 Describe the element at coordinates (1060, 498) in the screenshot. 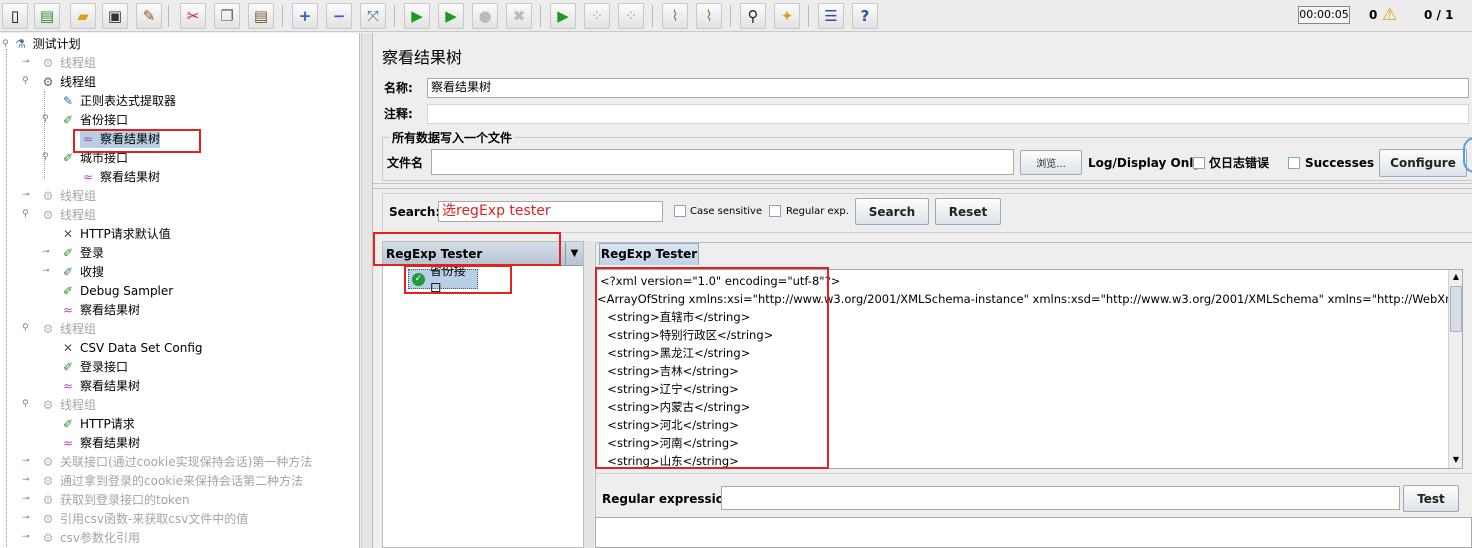

I see `regex-input` at that location.